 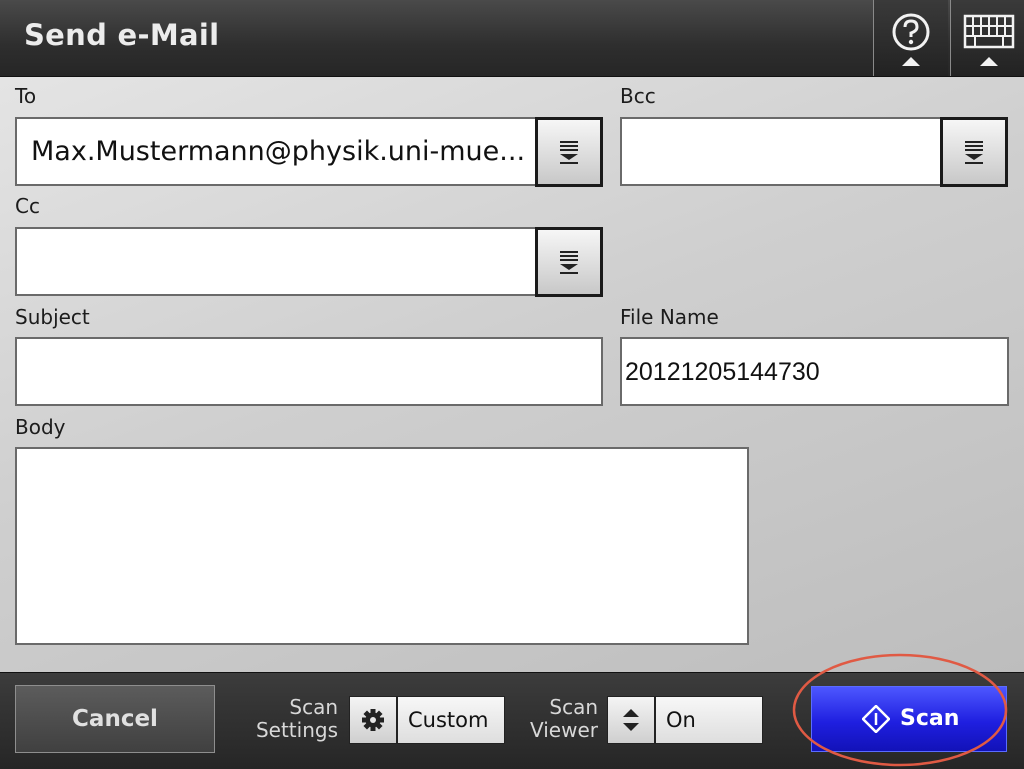 I want to click on scan-viewer-select: On, so click(x=709, y=720).